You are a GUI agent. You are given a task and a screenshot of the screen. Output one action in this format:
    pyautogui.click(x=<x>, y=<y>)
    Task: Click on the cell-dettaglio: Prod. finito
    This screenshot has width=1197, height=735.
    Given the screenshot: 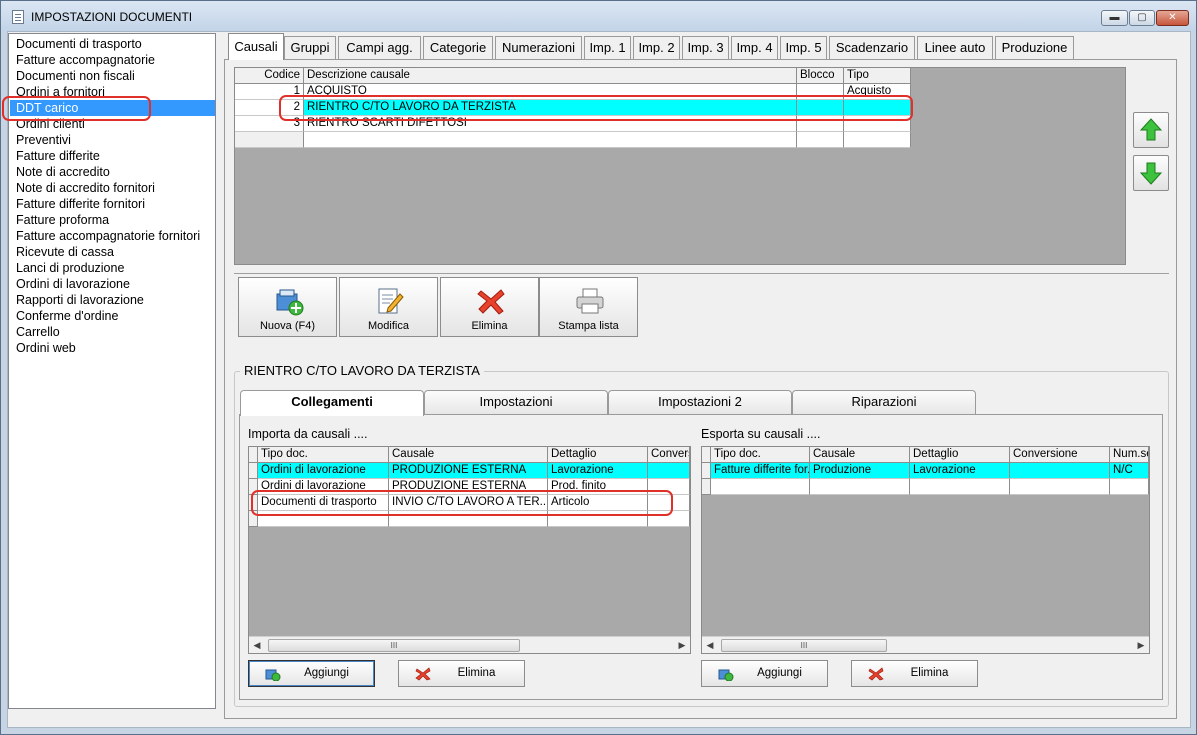 What is the action you would take?
    pyautogui.click(x=598, y=487)
    